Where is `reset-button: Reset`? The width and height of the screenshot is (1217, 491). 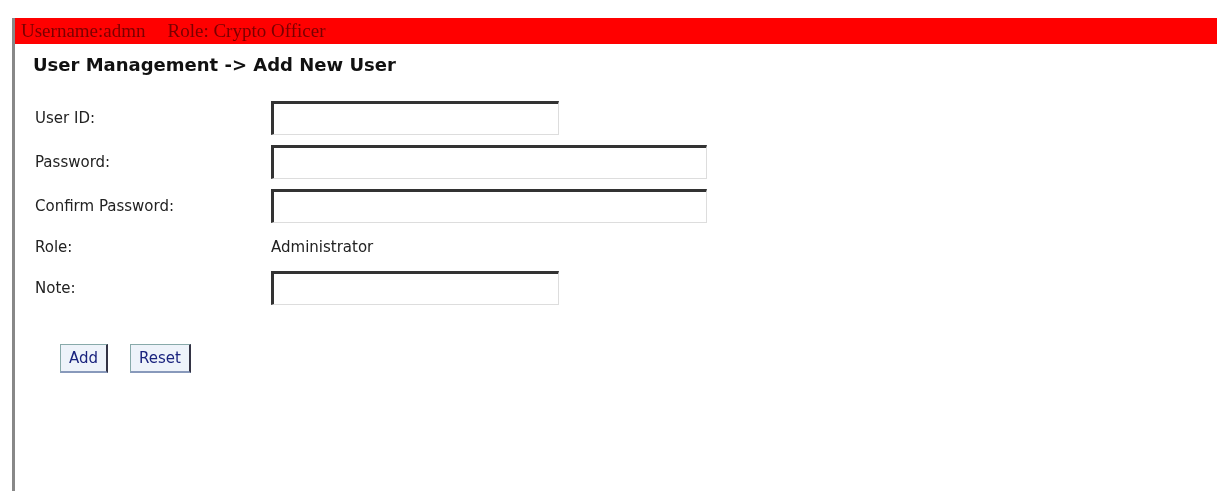
reset-button: Reset is located at coordinates (160, 358).